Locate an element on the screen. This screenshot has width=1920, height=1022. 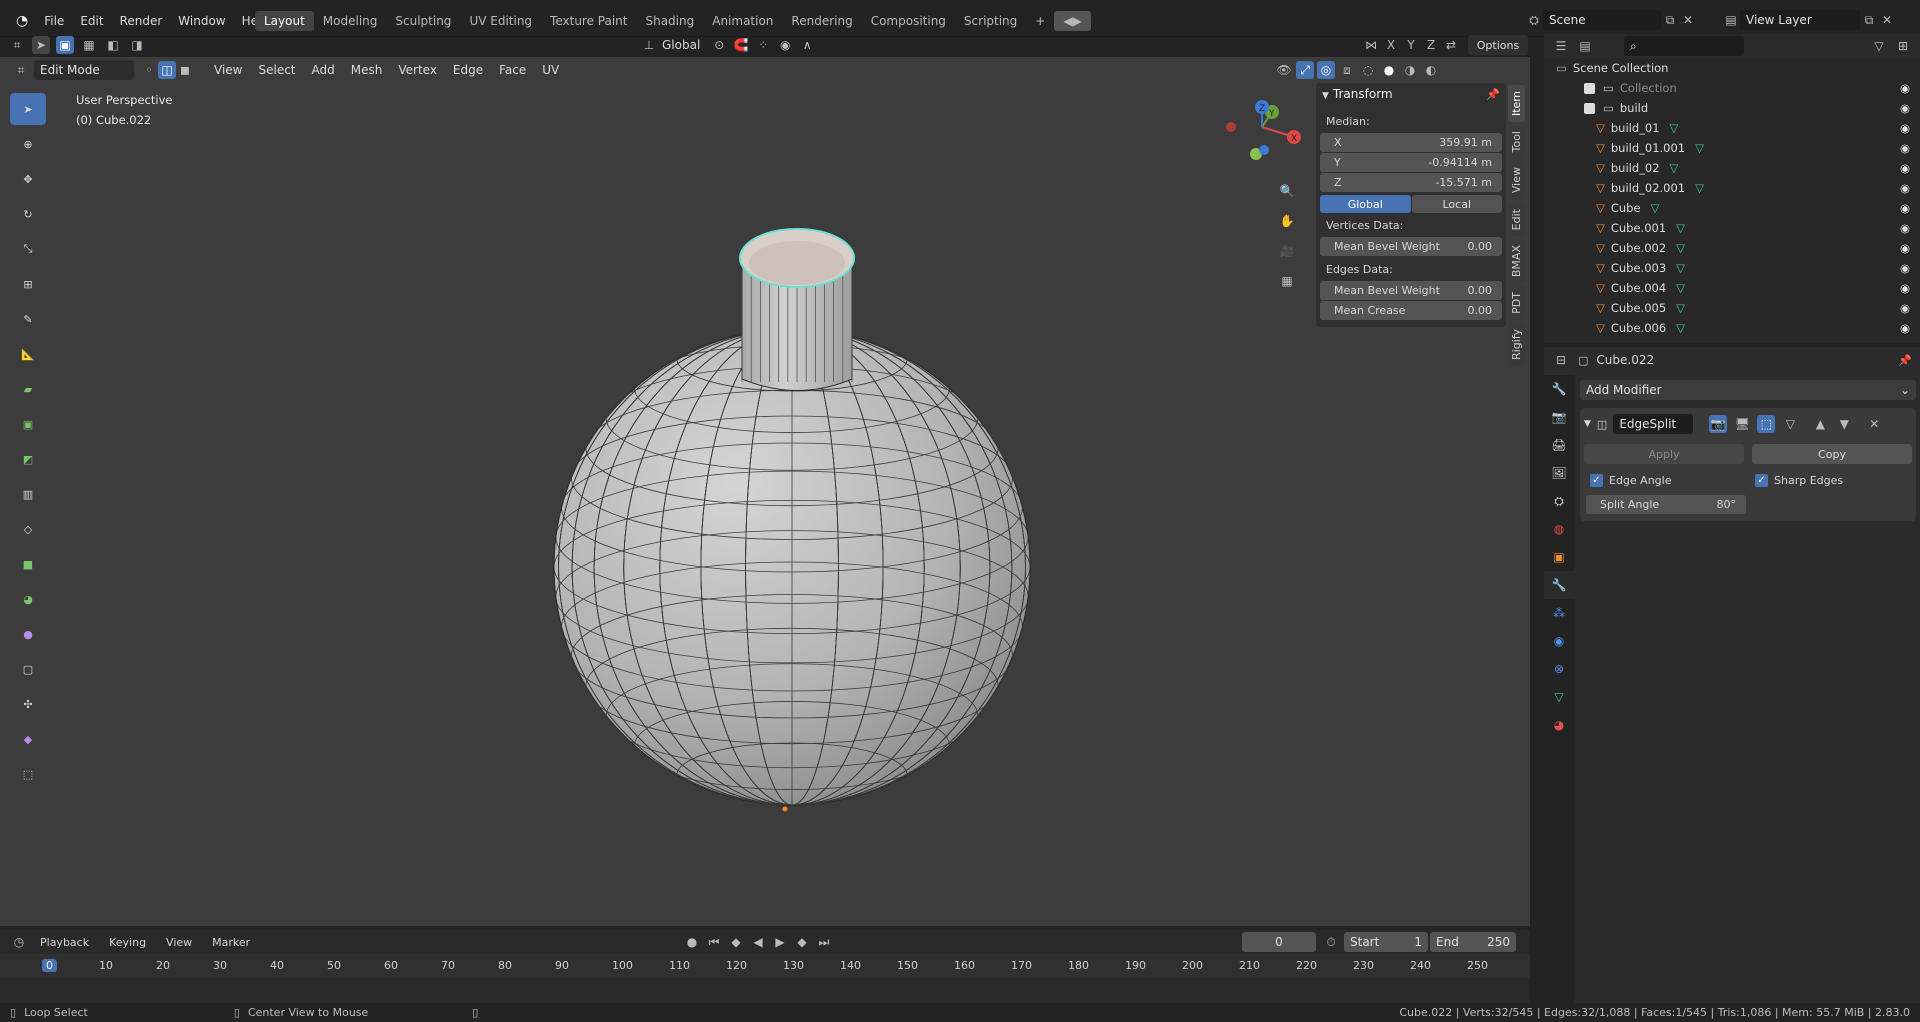
measure-tool-icon: 📐 is located at coordinates (28, 354).